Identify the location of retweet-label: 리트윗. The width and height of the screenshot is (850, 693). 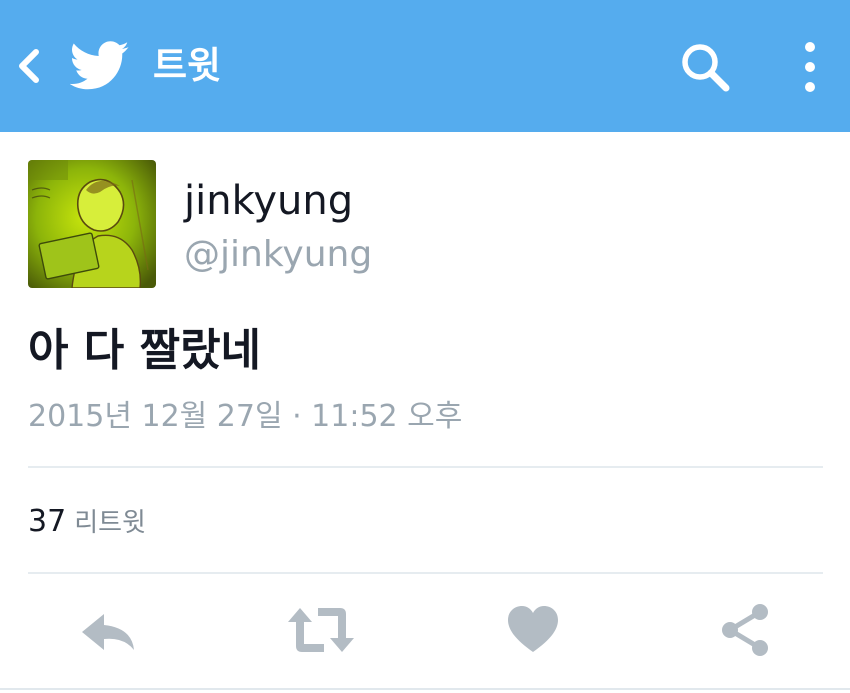
(110, 523).